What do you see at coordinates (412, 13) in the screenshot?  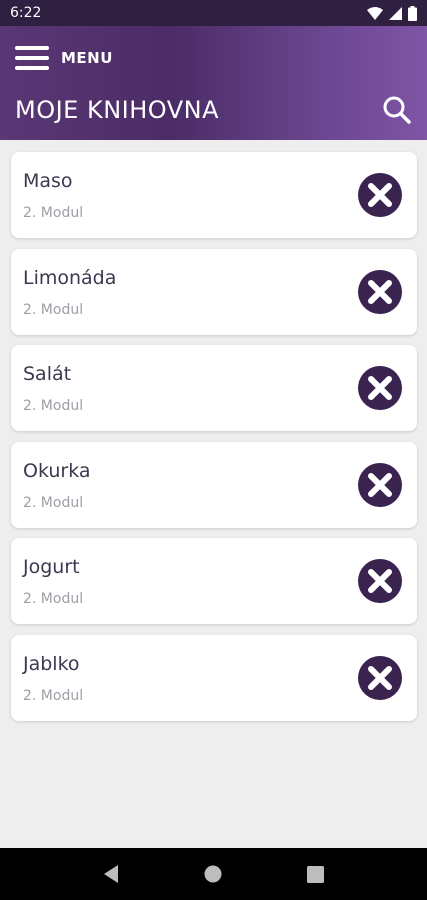 I see `battery-icon` at bounding box center [412, 13].